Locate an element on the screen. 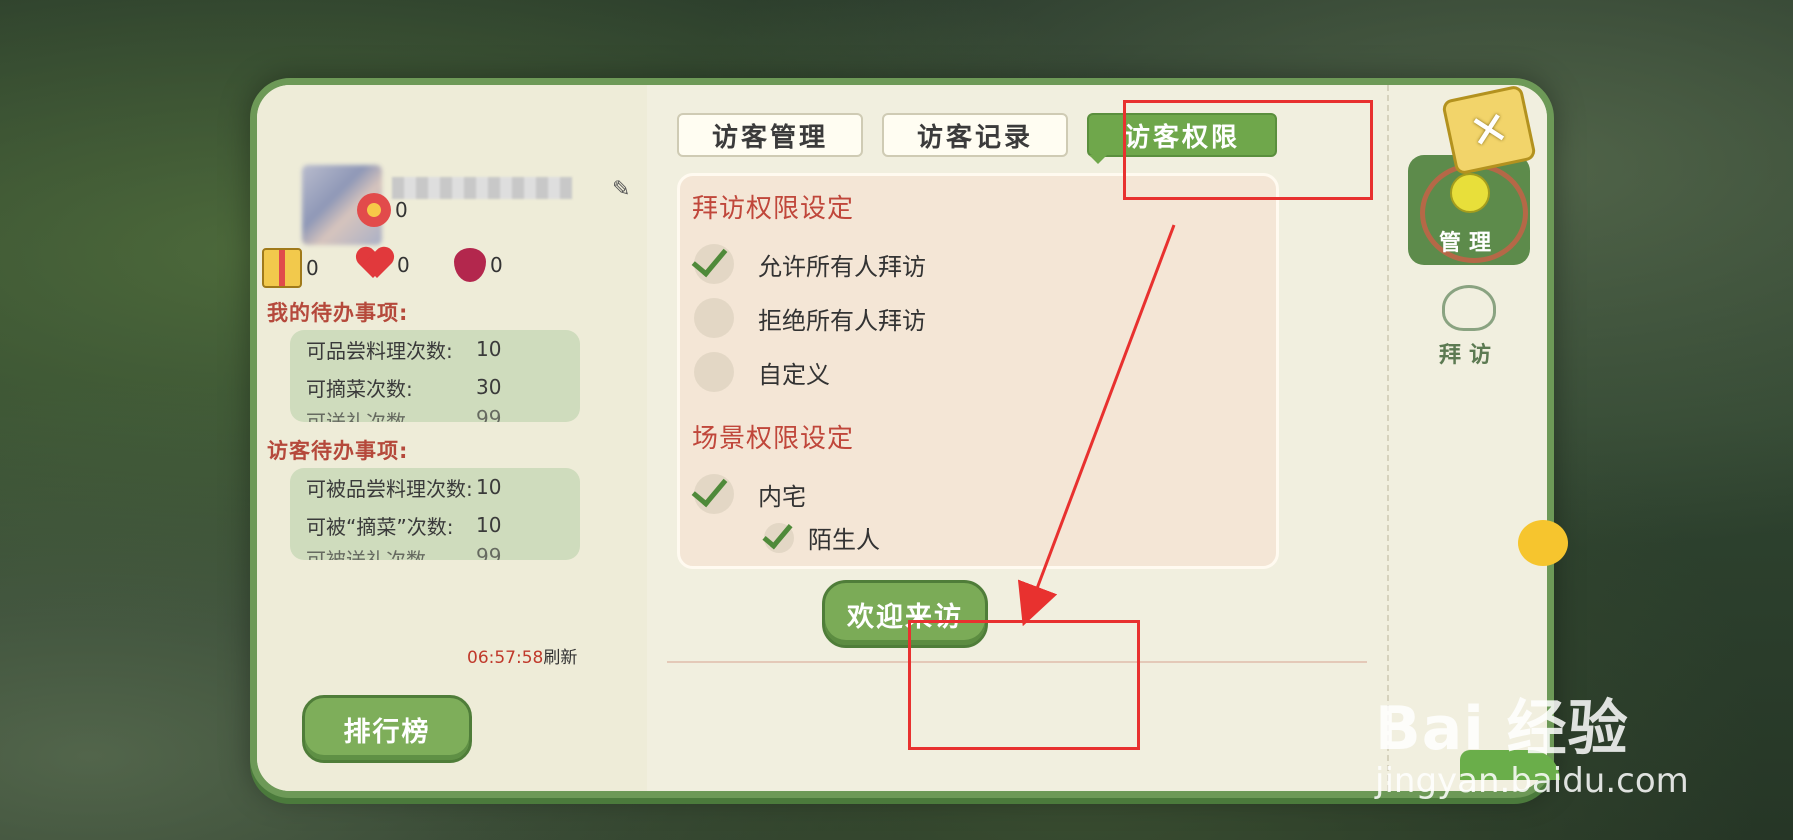 This screenshot has height=840, width=1793. baidu-watermark: Bai 经验 jingyan.baidu.com is located at coordinates (1532, 740).